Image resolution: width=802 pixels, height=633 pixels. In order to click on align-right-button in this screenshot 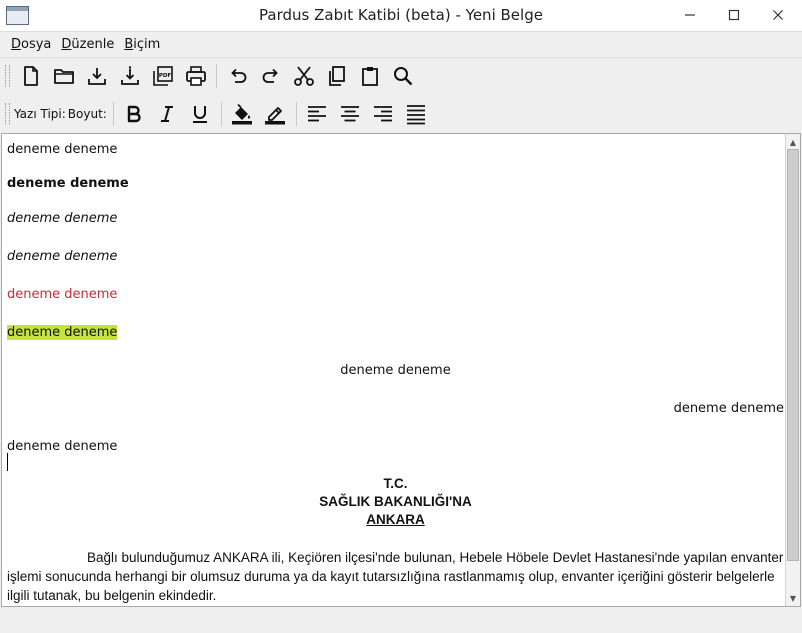, I will do `click(383, 114)`.